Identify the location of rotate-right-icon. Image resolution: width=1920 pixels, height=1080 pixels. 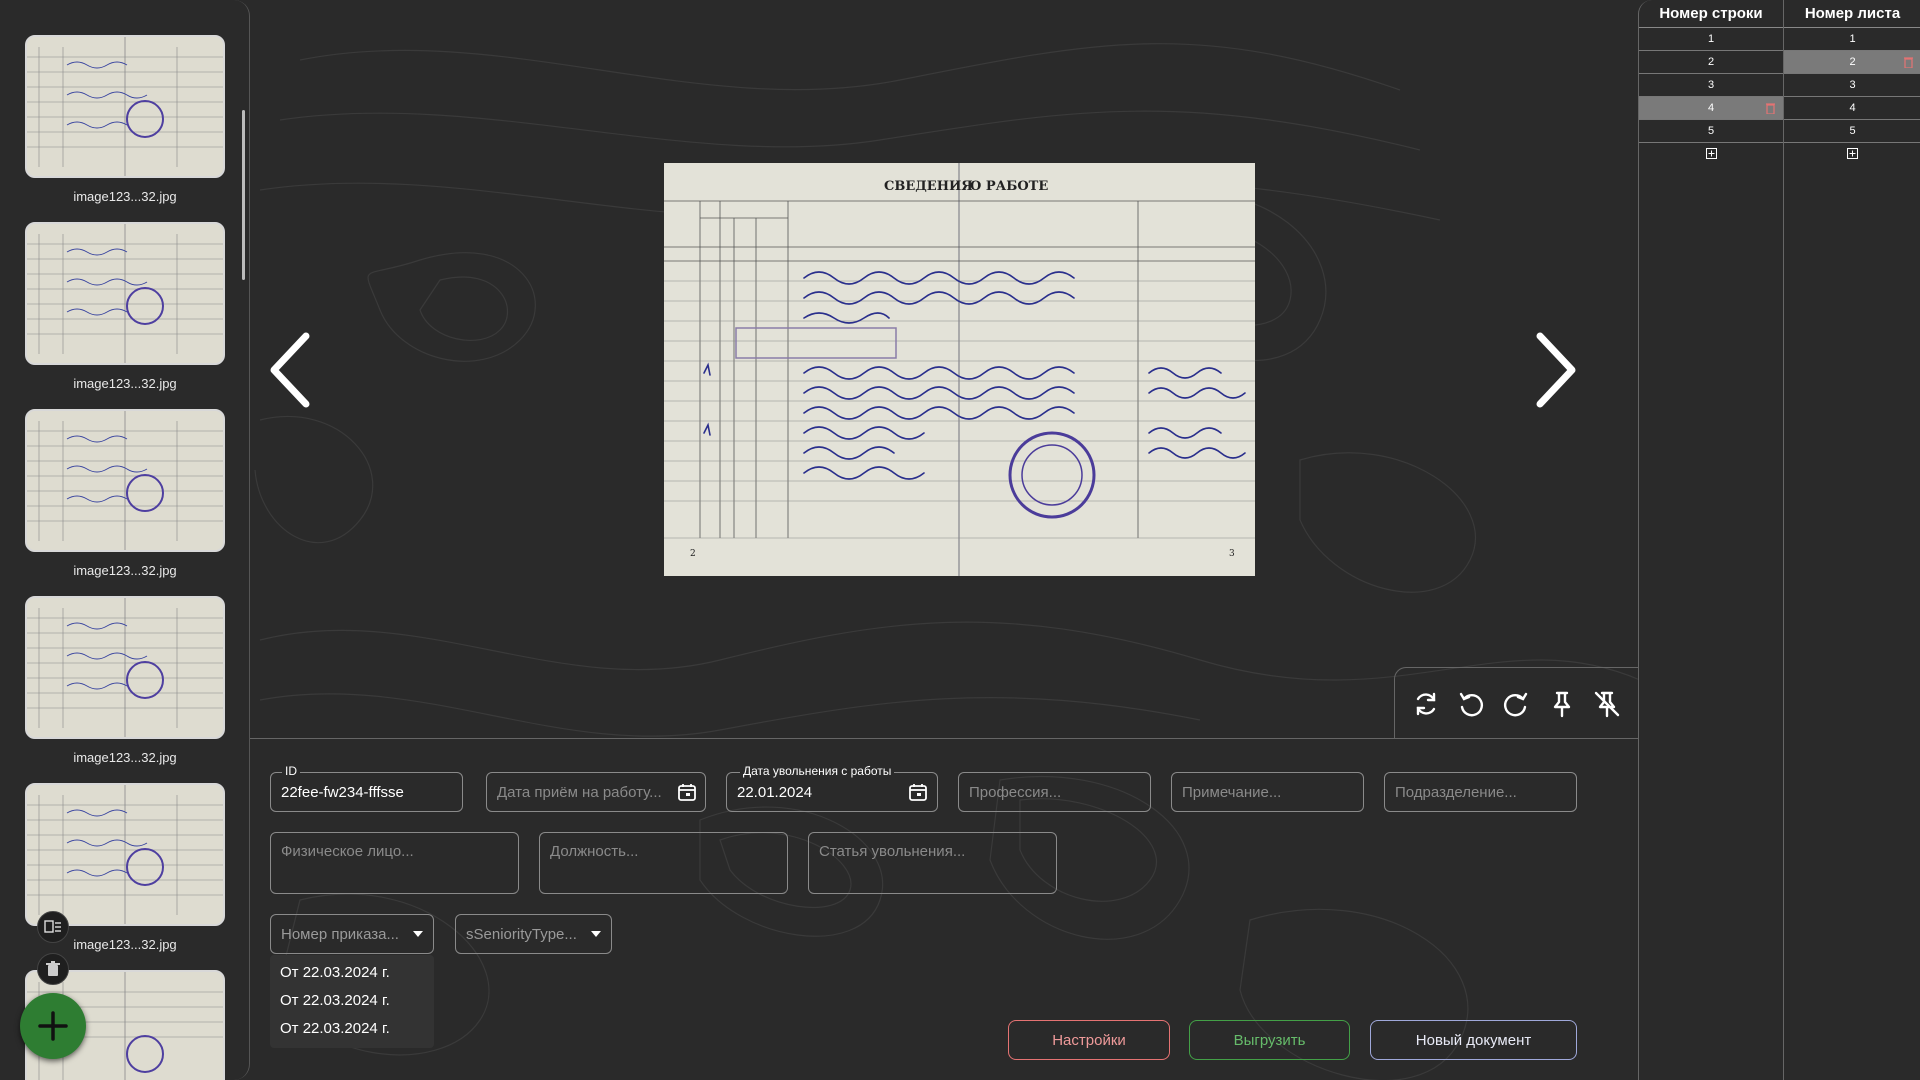
(1516, 704).